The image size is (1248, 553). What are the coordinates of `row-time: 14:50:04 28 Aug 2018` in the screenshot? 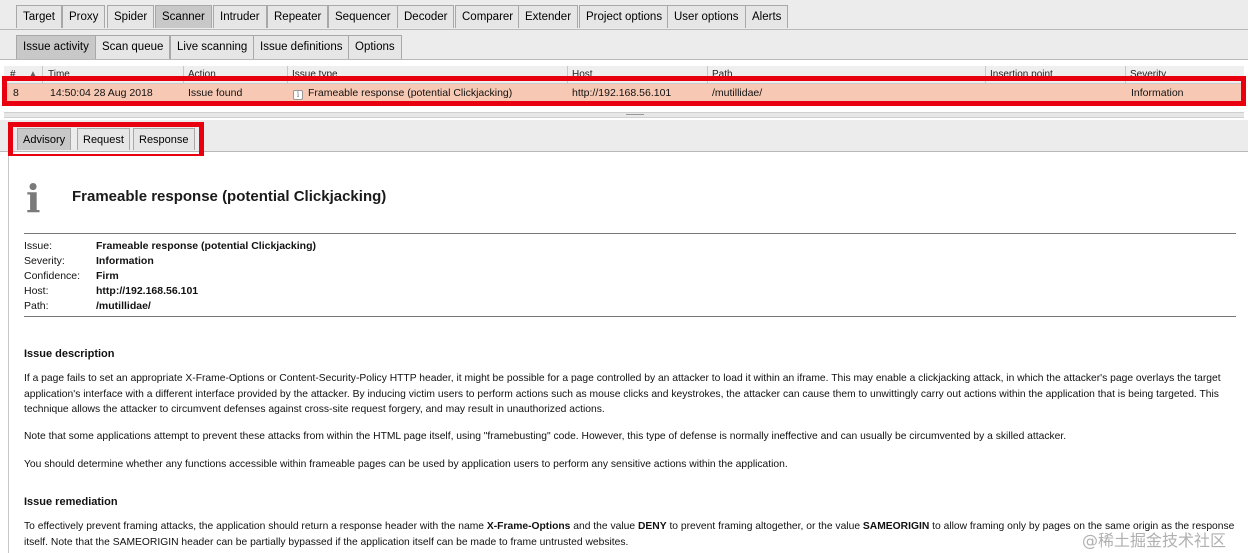 It's located at (101, 93).